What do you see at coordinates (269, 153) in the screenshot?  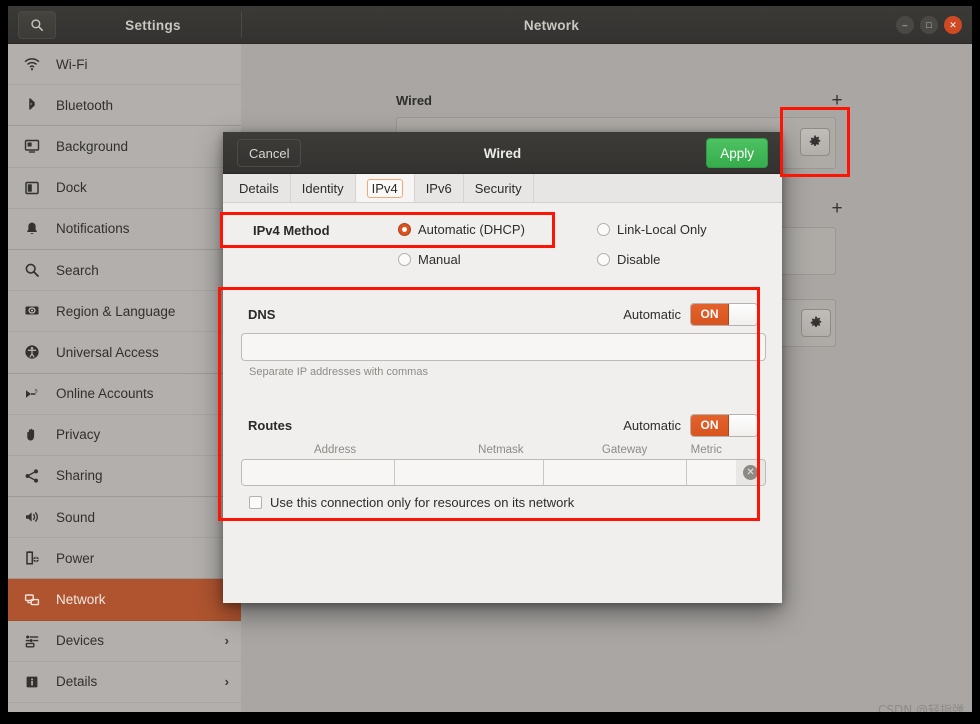 I see `cancel-button: Cancel` at bounding box center [269, 153].